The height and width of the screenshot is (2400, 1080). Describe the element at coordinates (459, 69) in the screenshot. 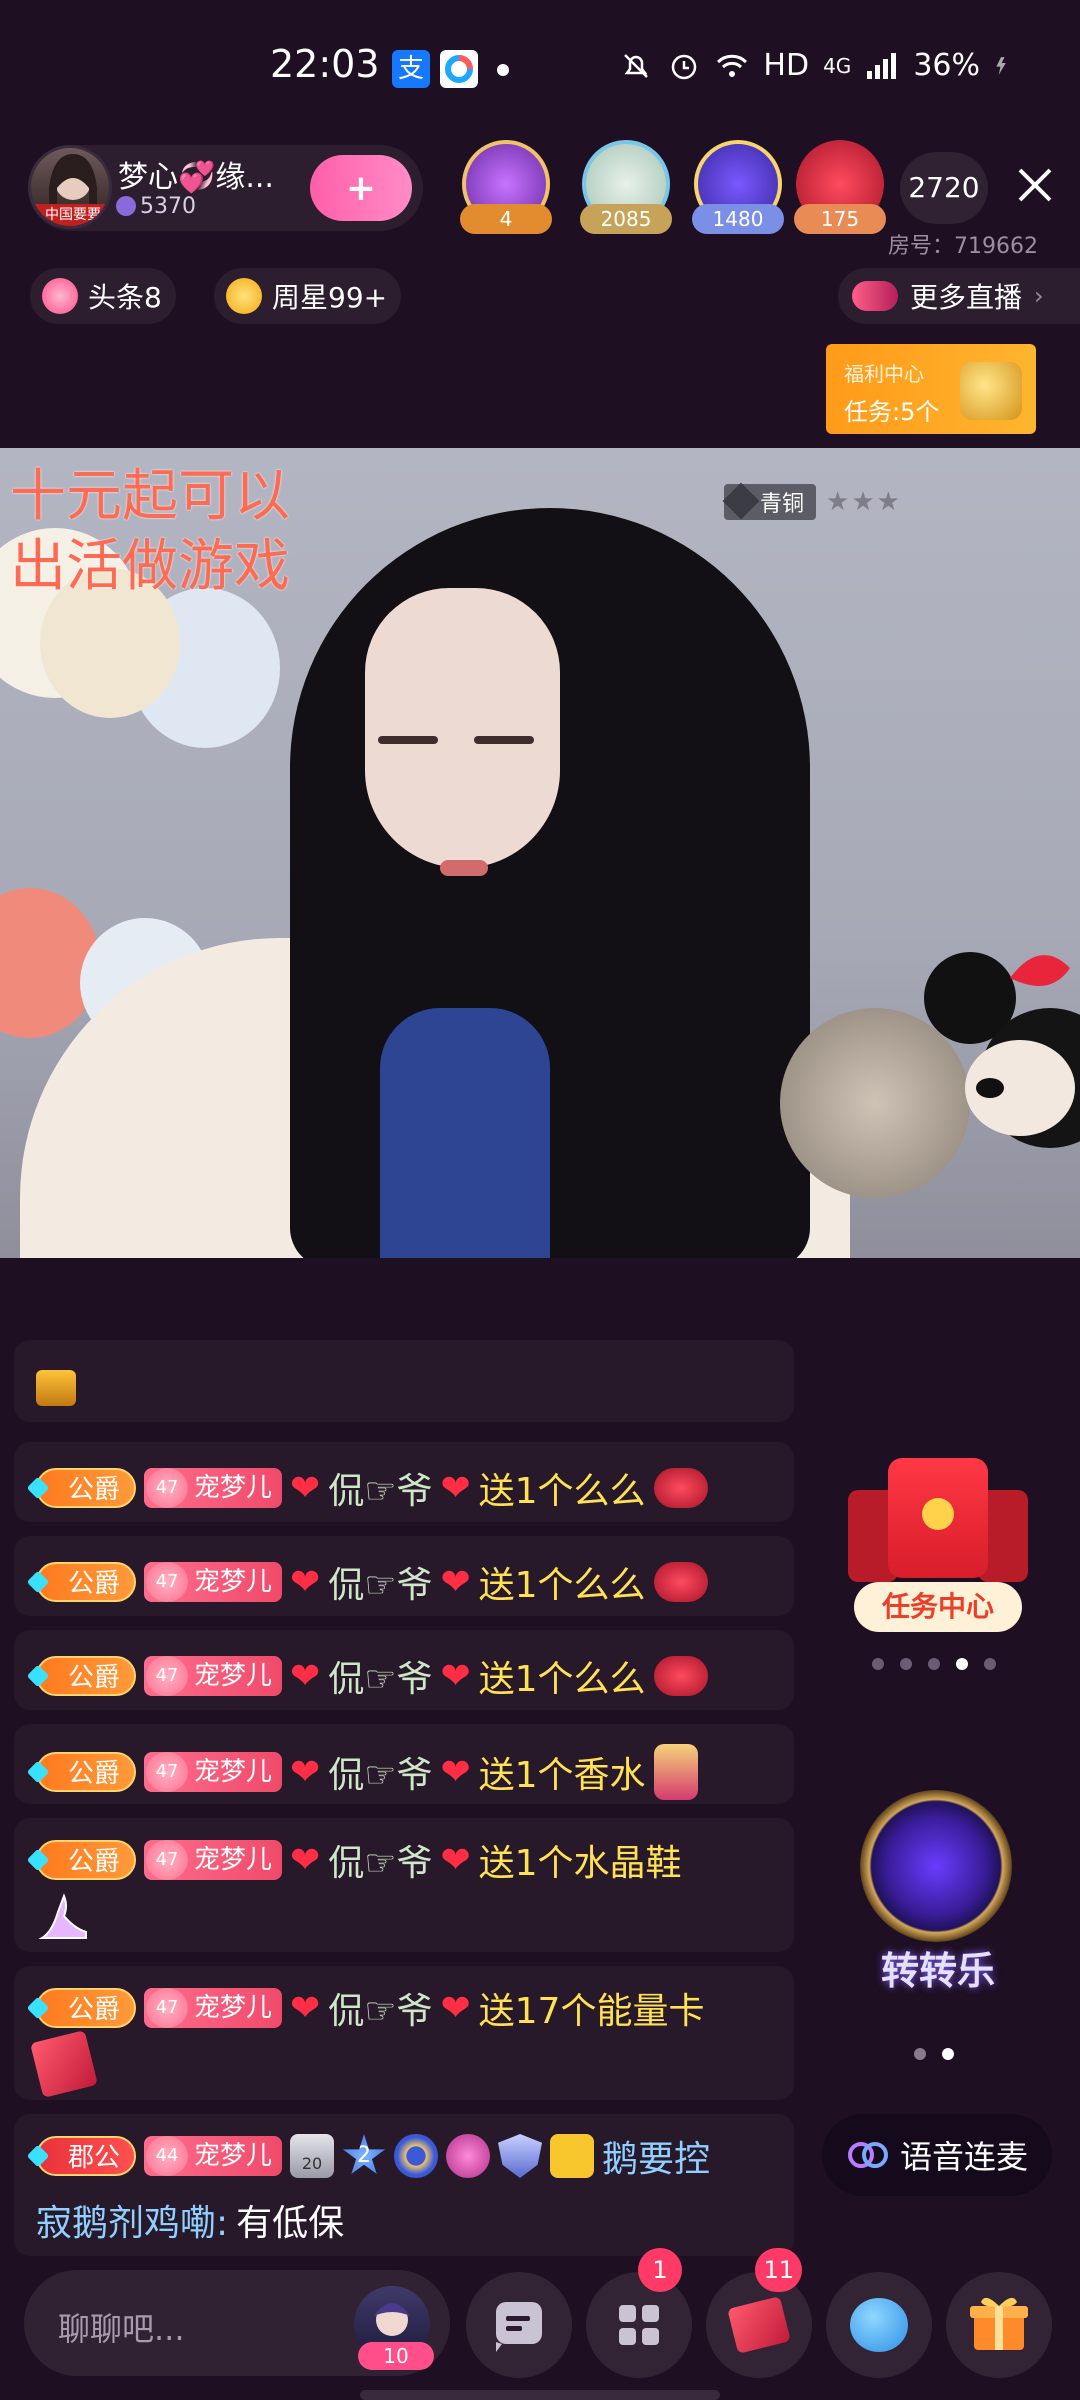

I see `app-notification-icon` at that location.